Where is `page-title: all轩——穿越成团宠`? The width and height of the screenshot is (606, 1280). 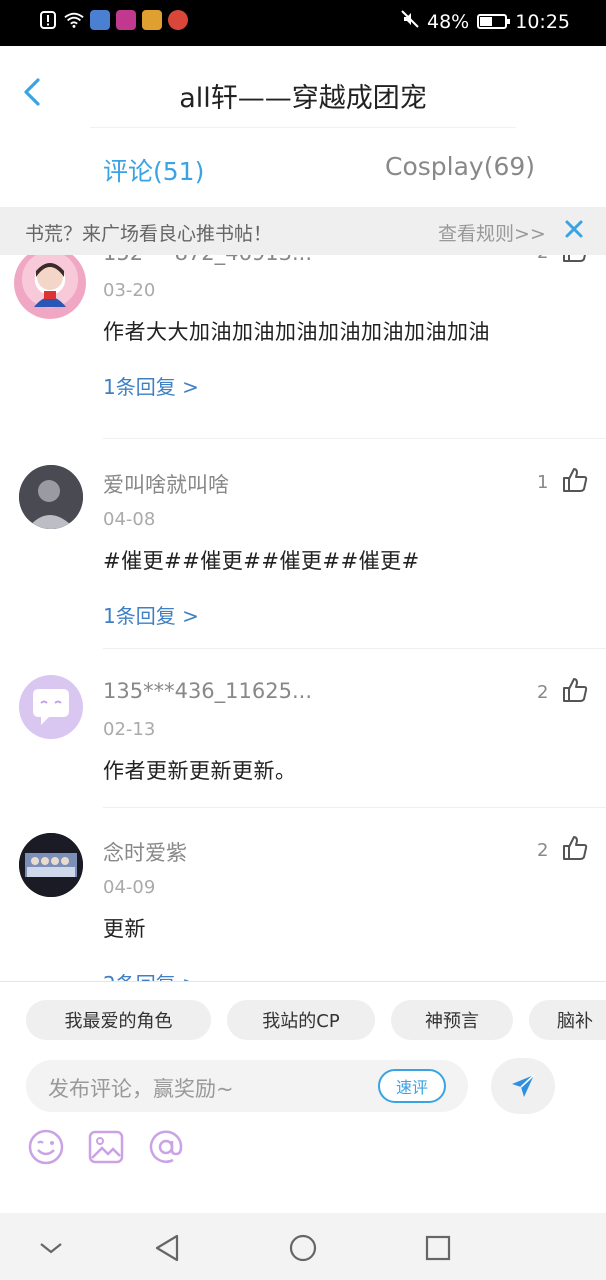 page-title: all轩——穿越成团宠 is located at coordinates (303, 98).